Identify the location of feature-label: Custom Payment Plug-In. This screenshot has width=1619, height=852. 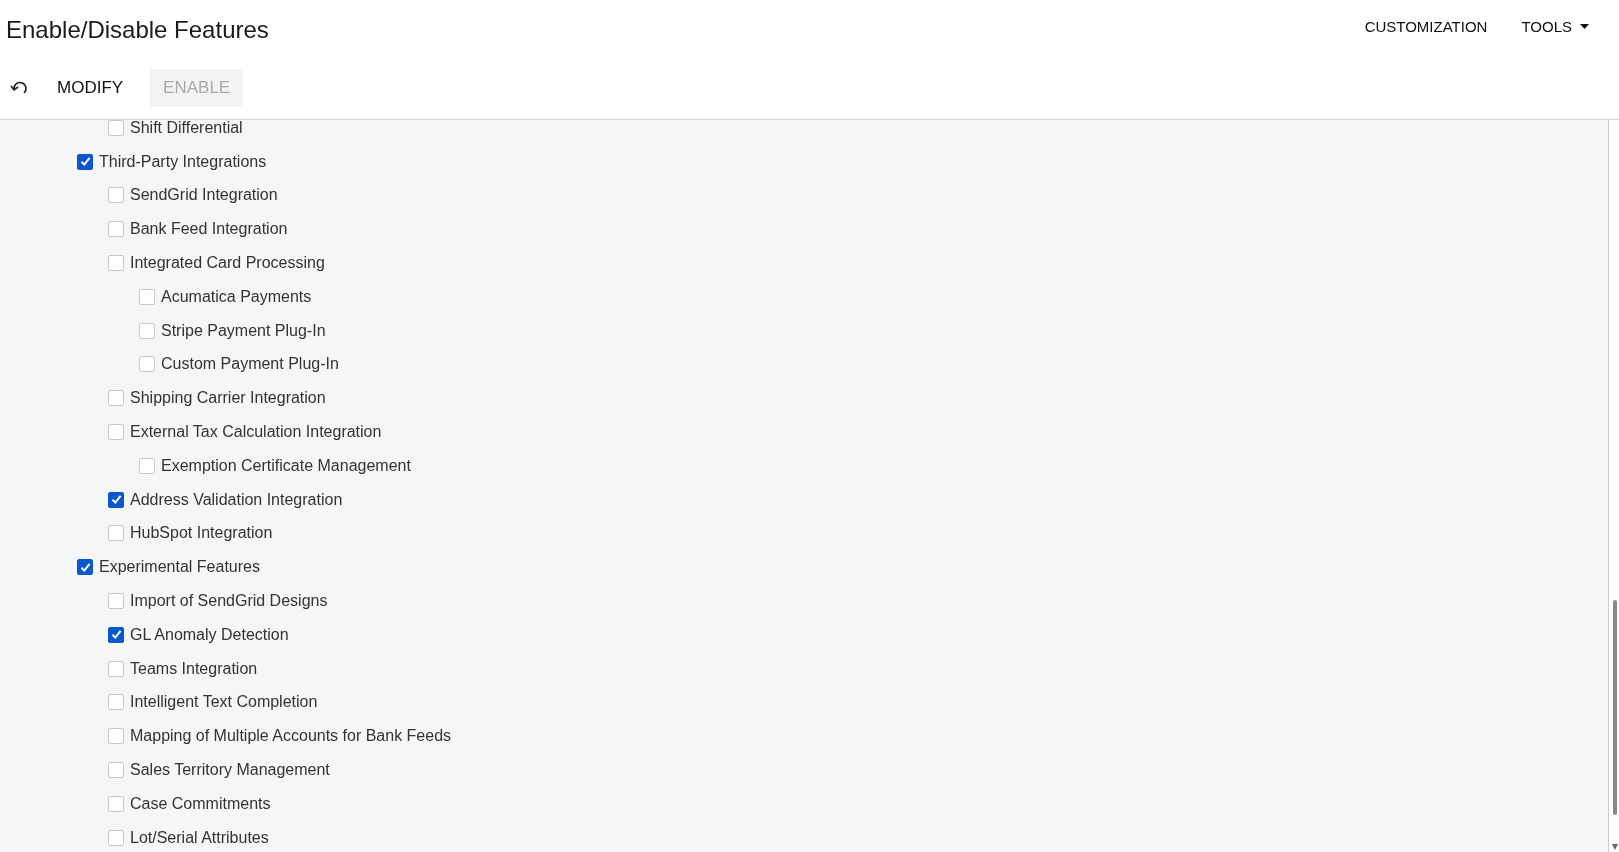
(250, 364).